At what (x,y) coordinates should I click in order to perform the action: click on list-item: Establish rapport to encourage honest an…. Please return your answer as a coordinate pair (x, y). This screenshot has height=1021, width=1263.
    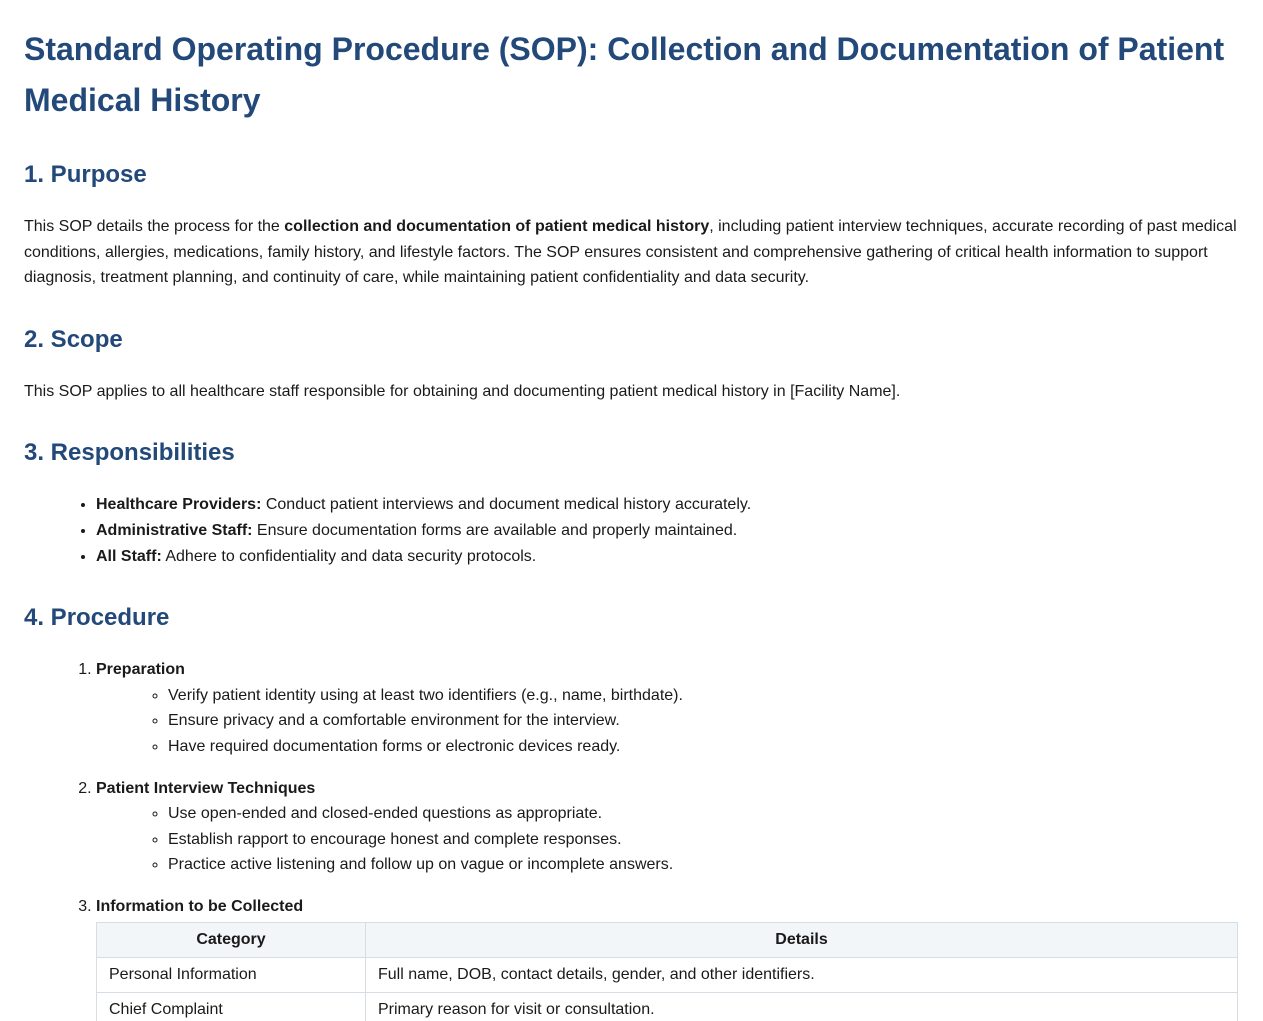
    Looking at the image, I should click on (703, 840).